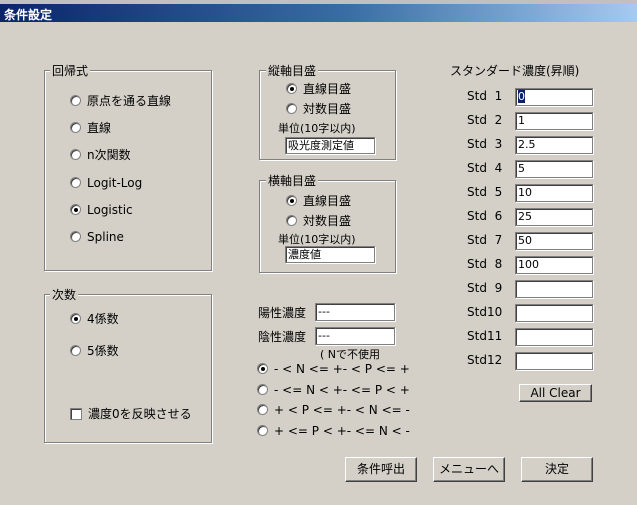 The image size is (637, 505). What do you see at coordinates (554, 265) in the screenshot?
I see `std-input: 100` at bounding box center [554, 265].